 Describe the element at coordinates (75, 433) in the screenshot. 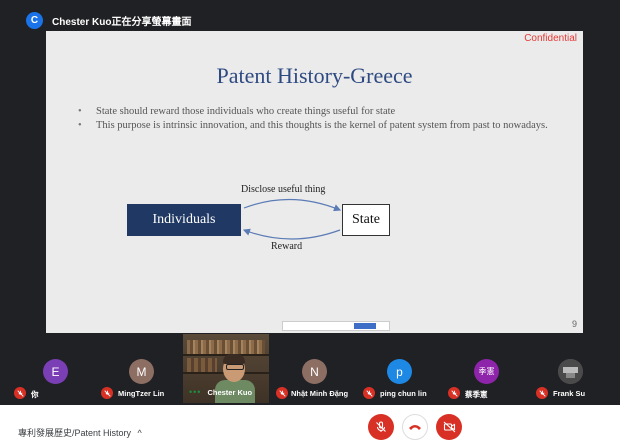

I see `meeting-title: 專利發展歷史/Patent History` at that location.